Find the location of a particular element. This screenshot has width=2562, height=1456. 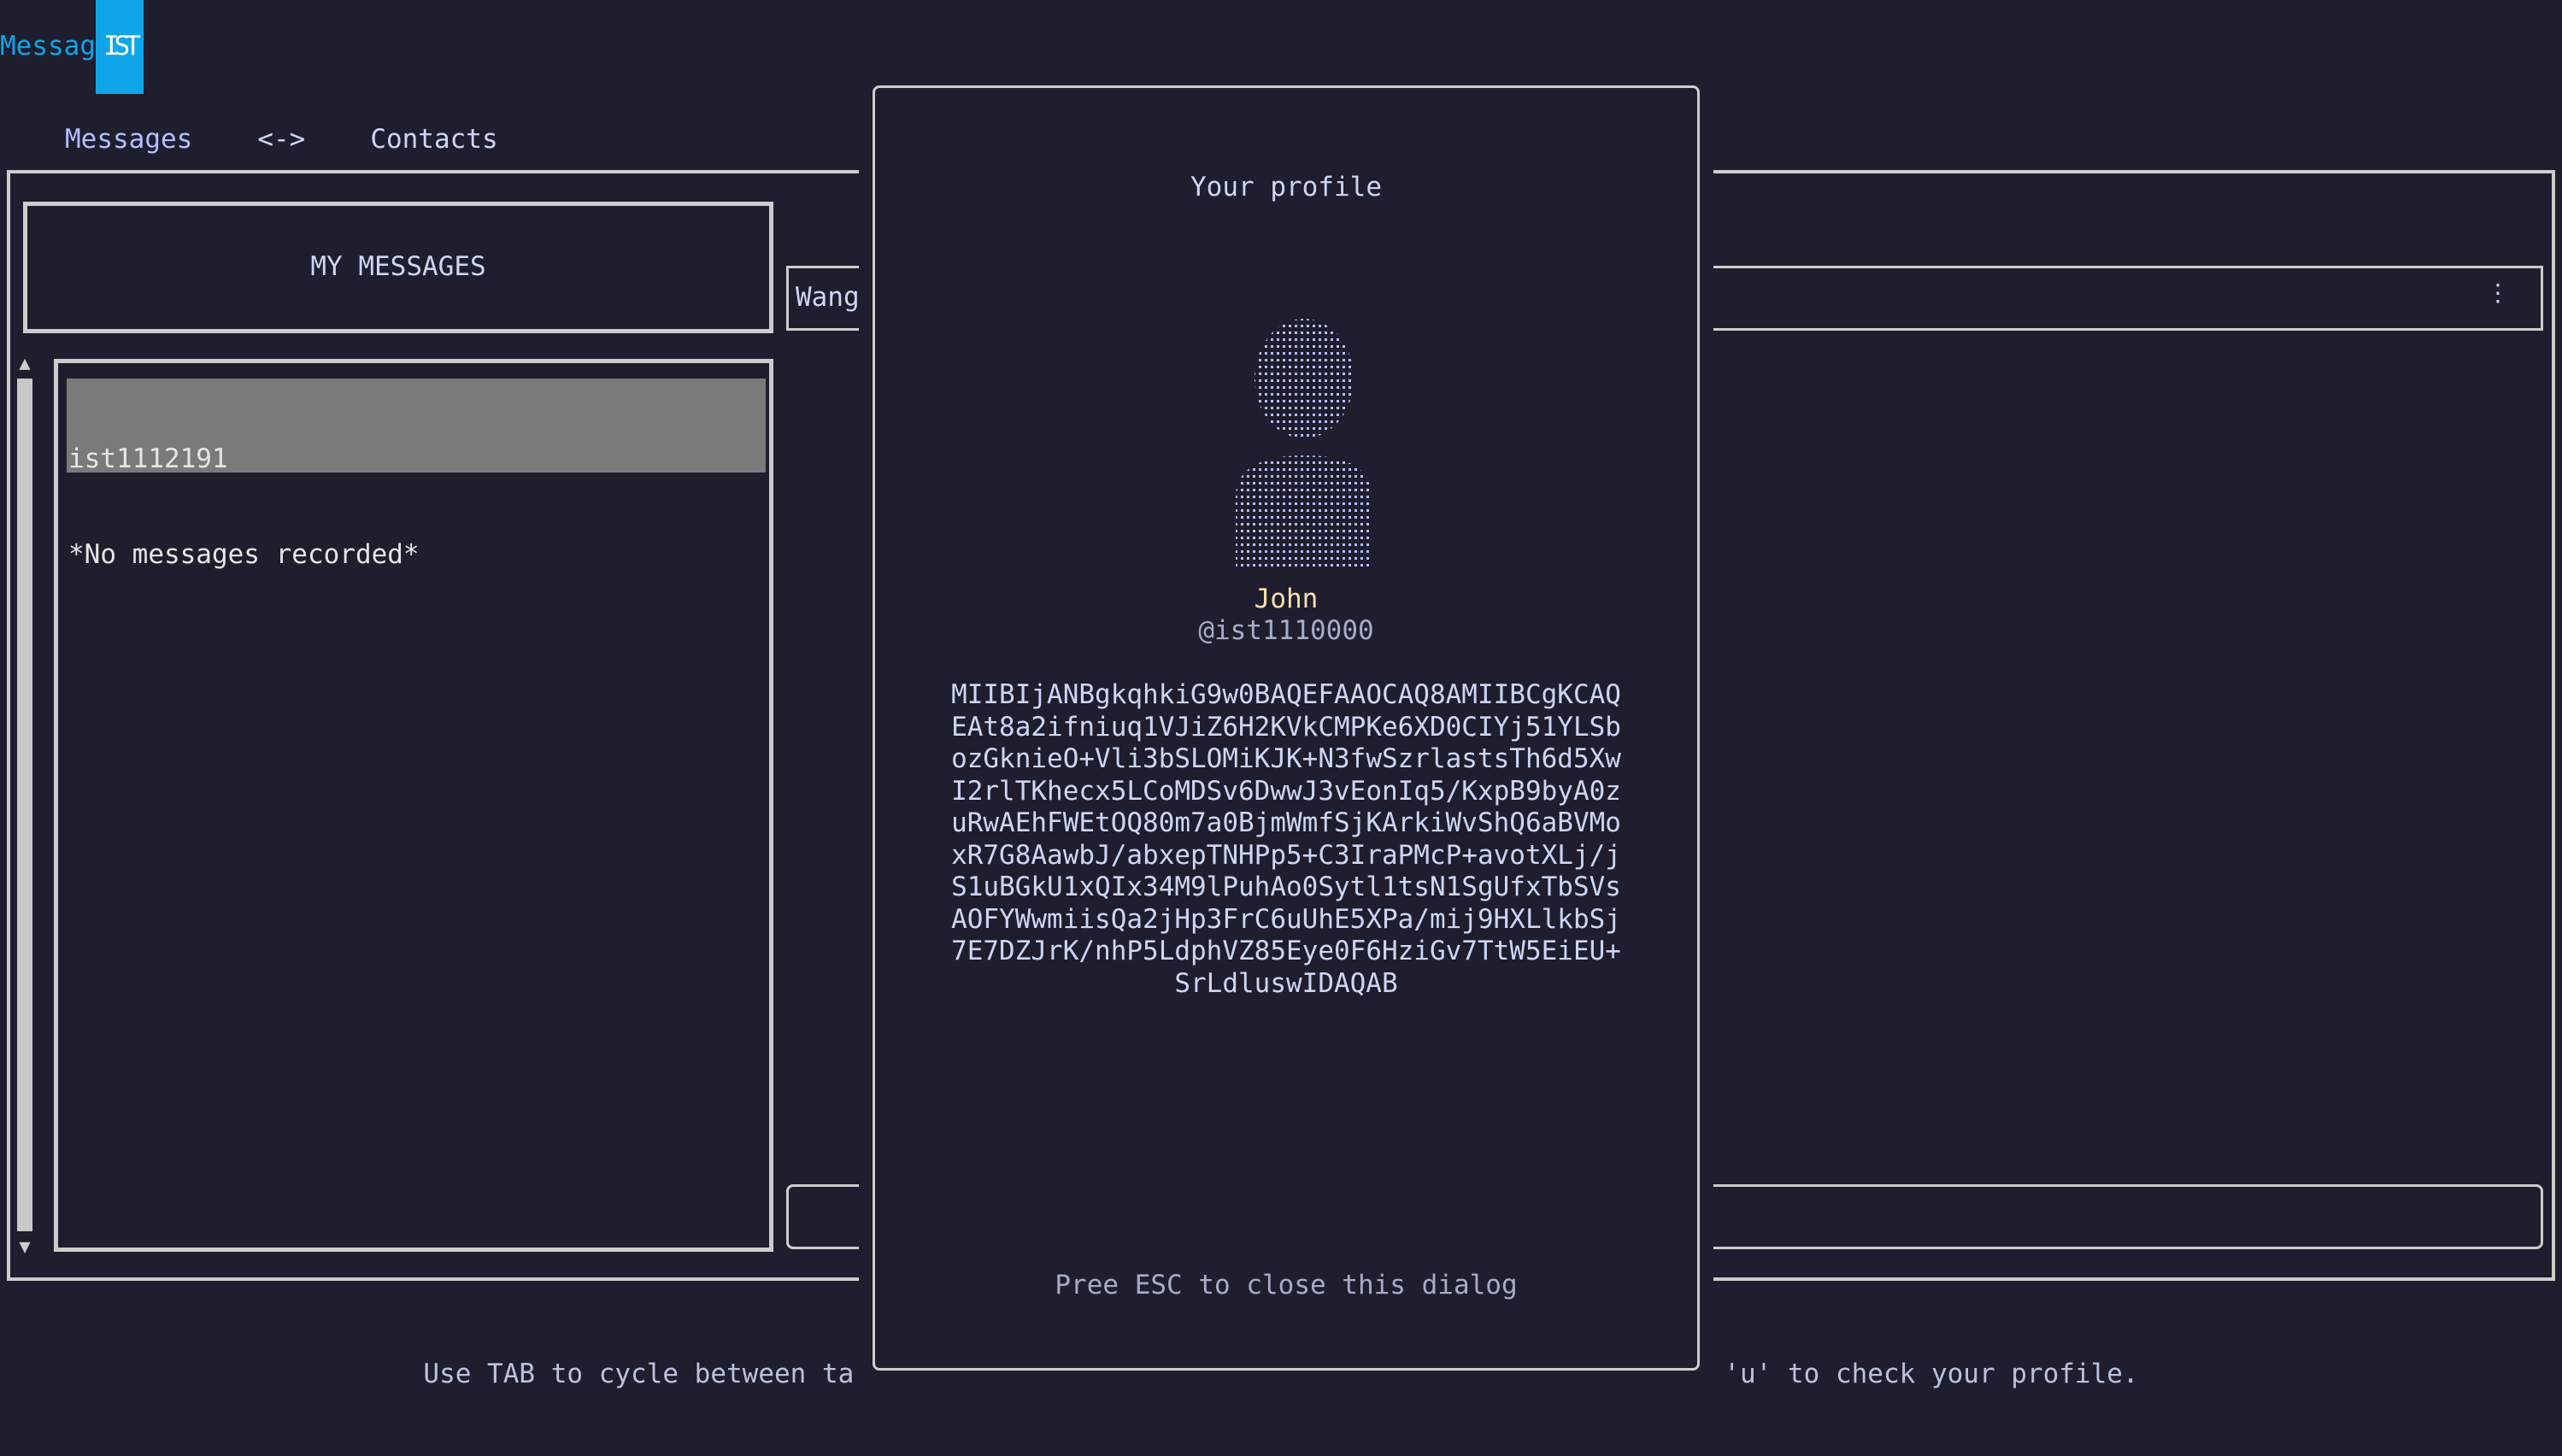

footer-hint-left: Use TAB to cycle between ta is located at coordinates (639, 1374).